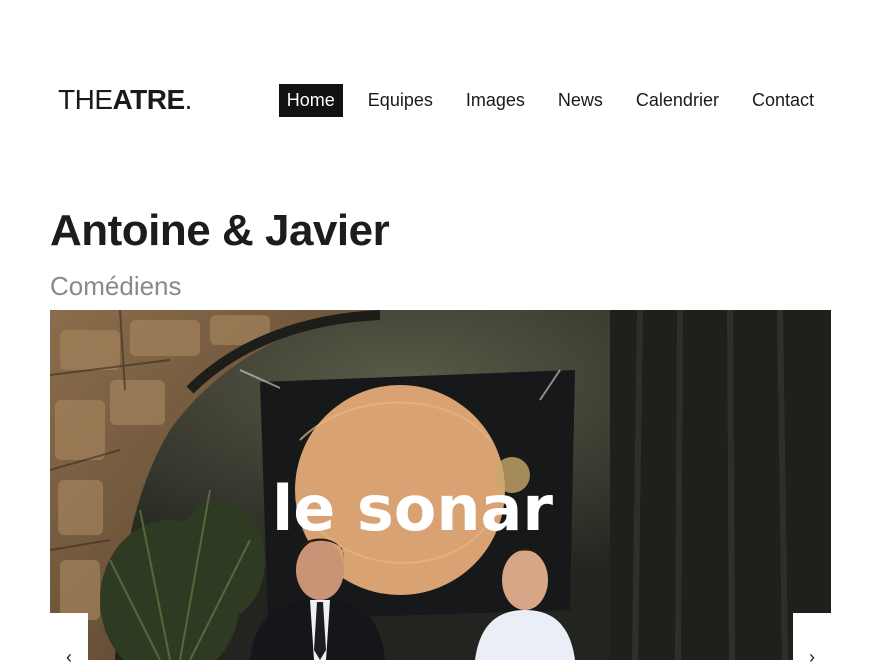 This screenshot has height=667, width=880. I want to click on site-logo: THEATRE., so click(125, 100).